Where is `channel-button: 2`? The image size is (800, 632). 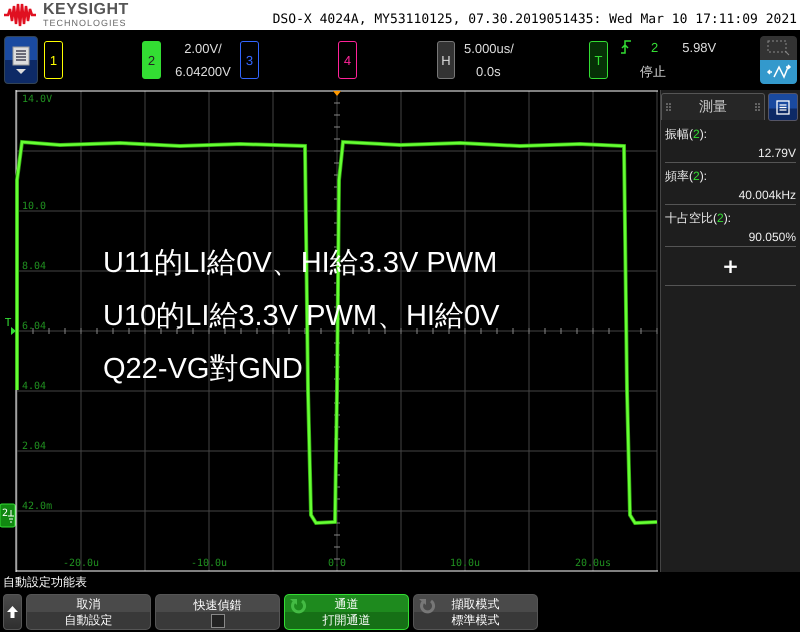 channel-button: 2 is located at coordinates (151, 60).